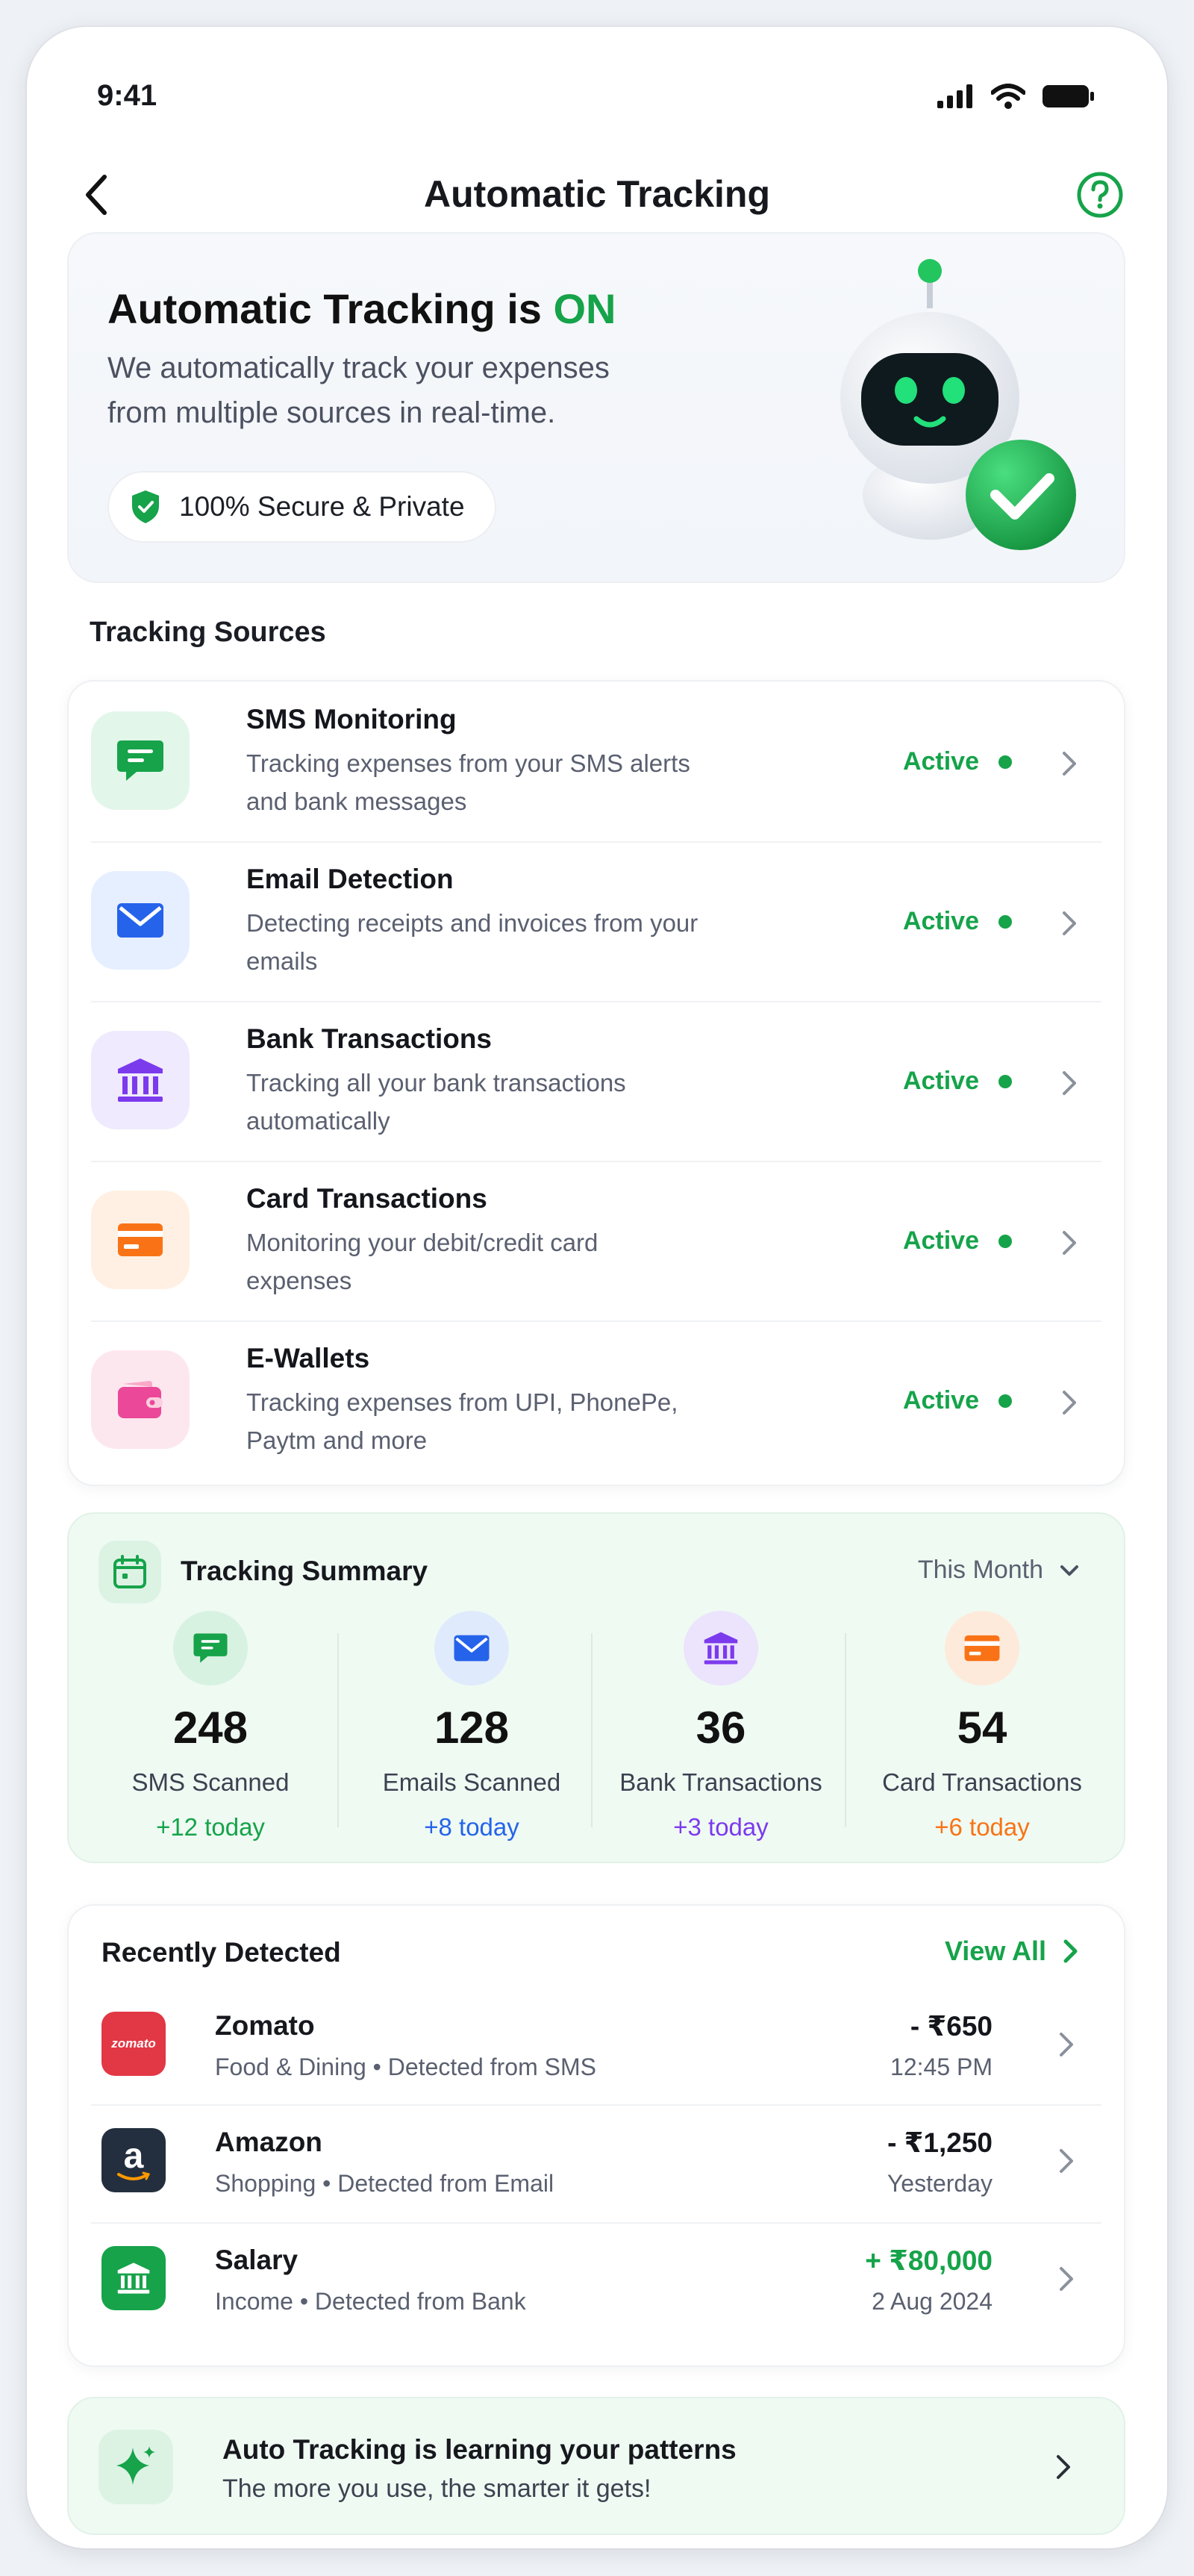 The image size is (1194, 2576). Describe the element at coordinates (1100, 195) in the screenshot. I see `help-button` at that location.